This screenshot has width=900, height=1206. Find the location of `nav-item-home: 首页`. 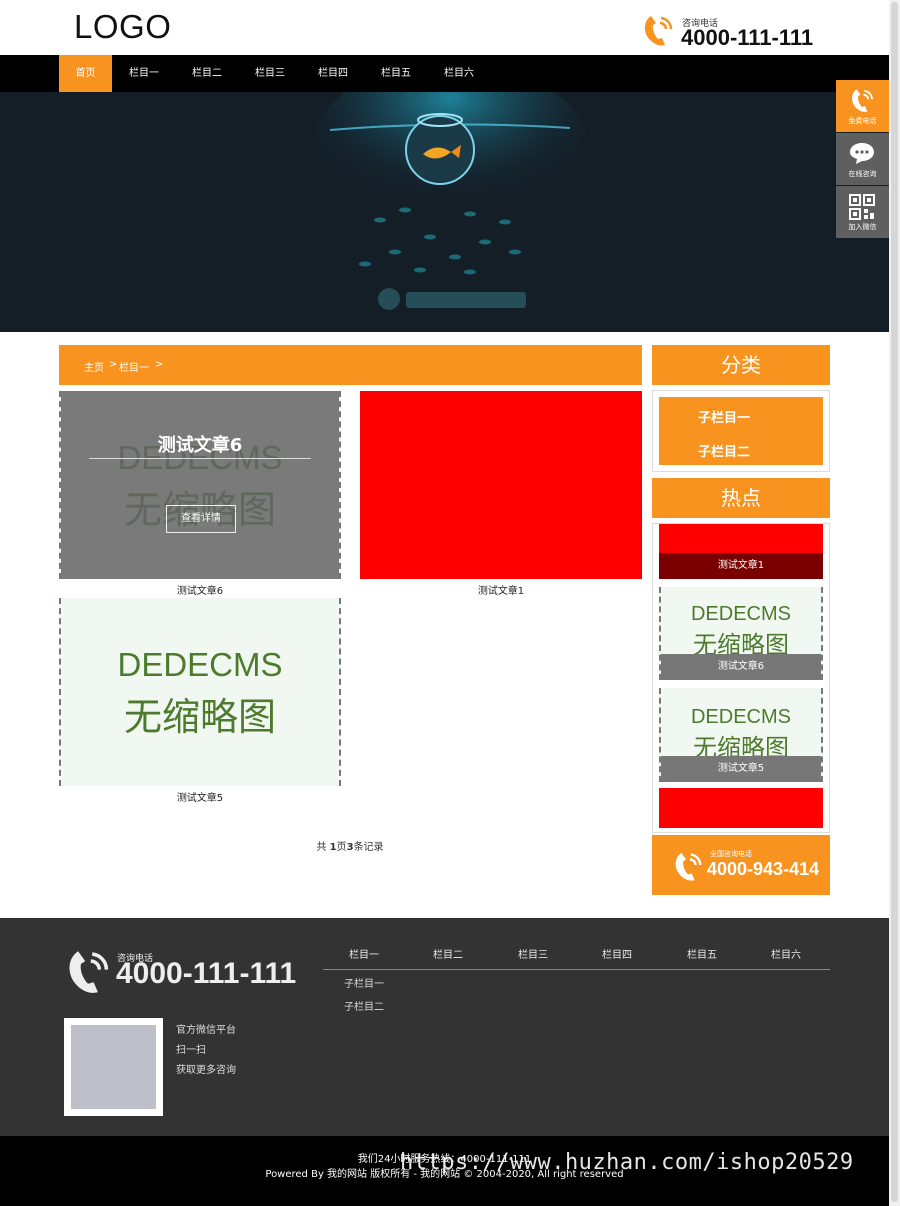

nav-item-home: 首页 is located at coordinates (85, 73).